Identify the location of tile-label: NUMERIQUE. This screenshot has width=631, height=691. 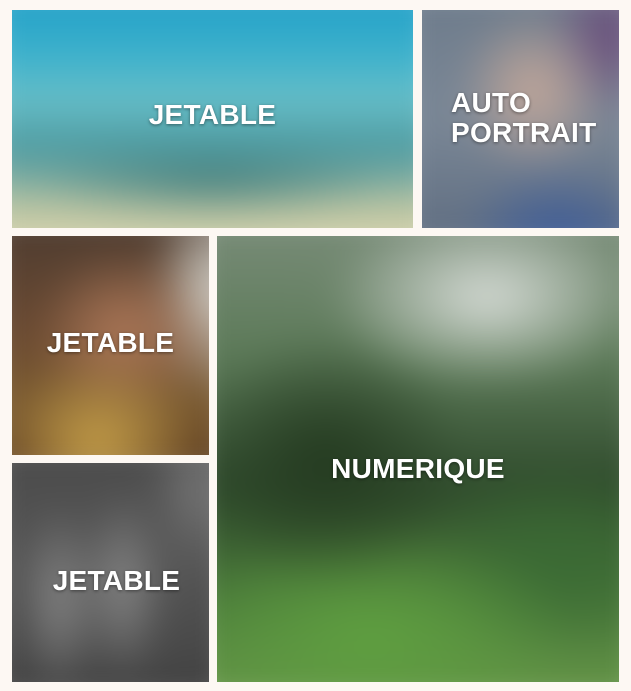
(418, 468).